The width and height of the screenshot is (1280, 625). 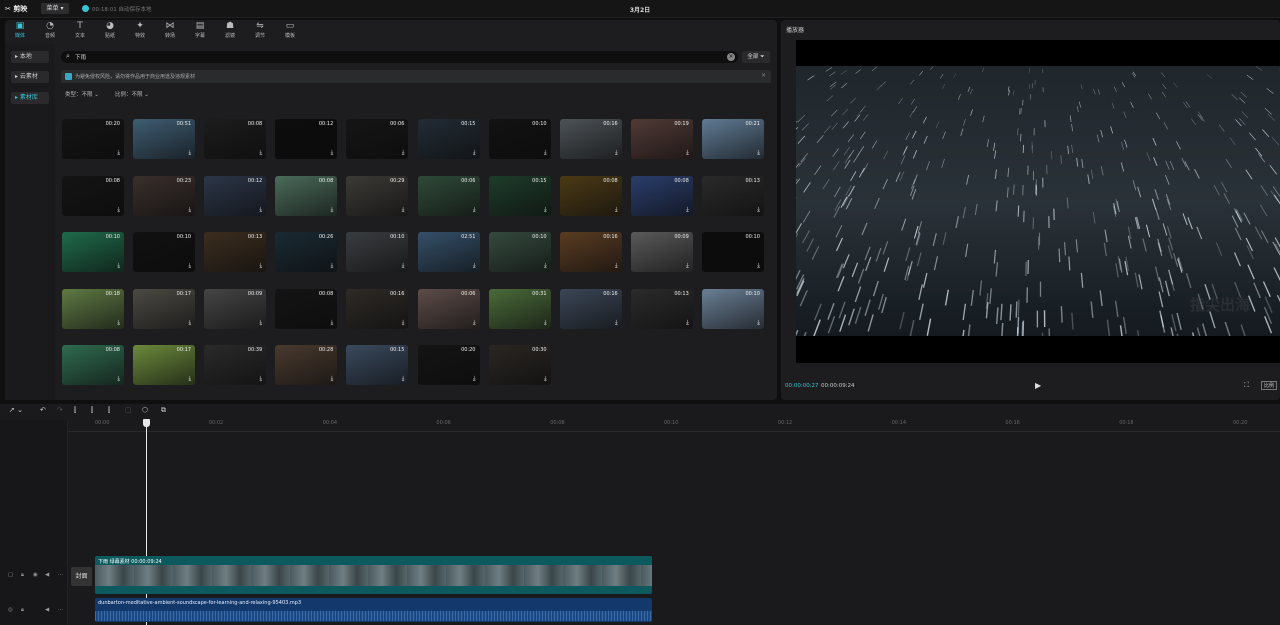 I want to click on trim-left-icon: ⫿, so click(x=92, y=410).